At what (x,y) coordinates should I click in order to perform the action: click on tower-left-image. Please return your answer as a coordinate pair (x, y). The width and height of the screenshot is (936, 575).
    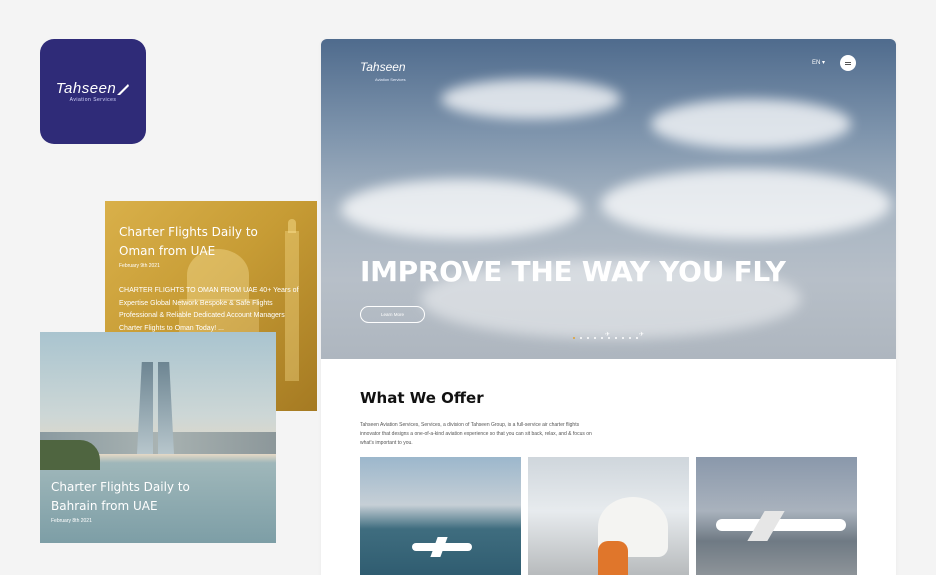
    Looking at the image, I should click on (145, 408).